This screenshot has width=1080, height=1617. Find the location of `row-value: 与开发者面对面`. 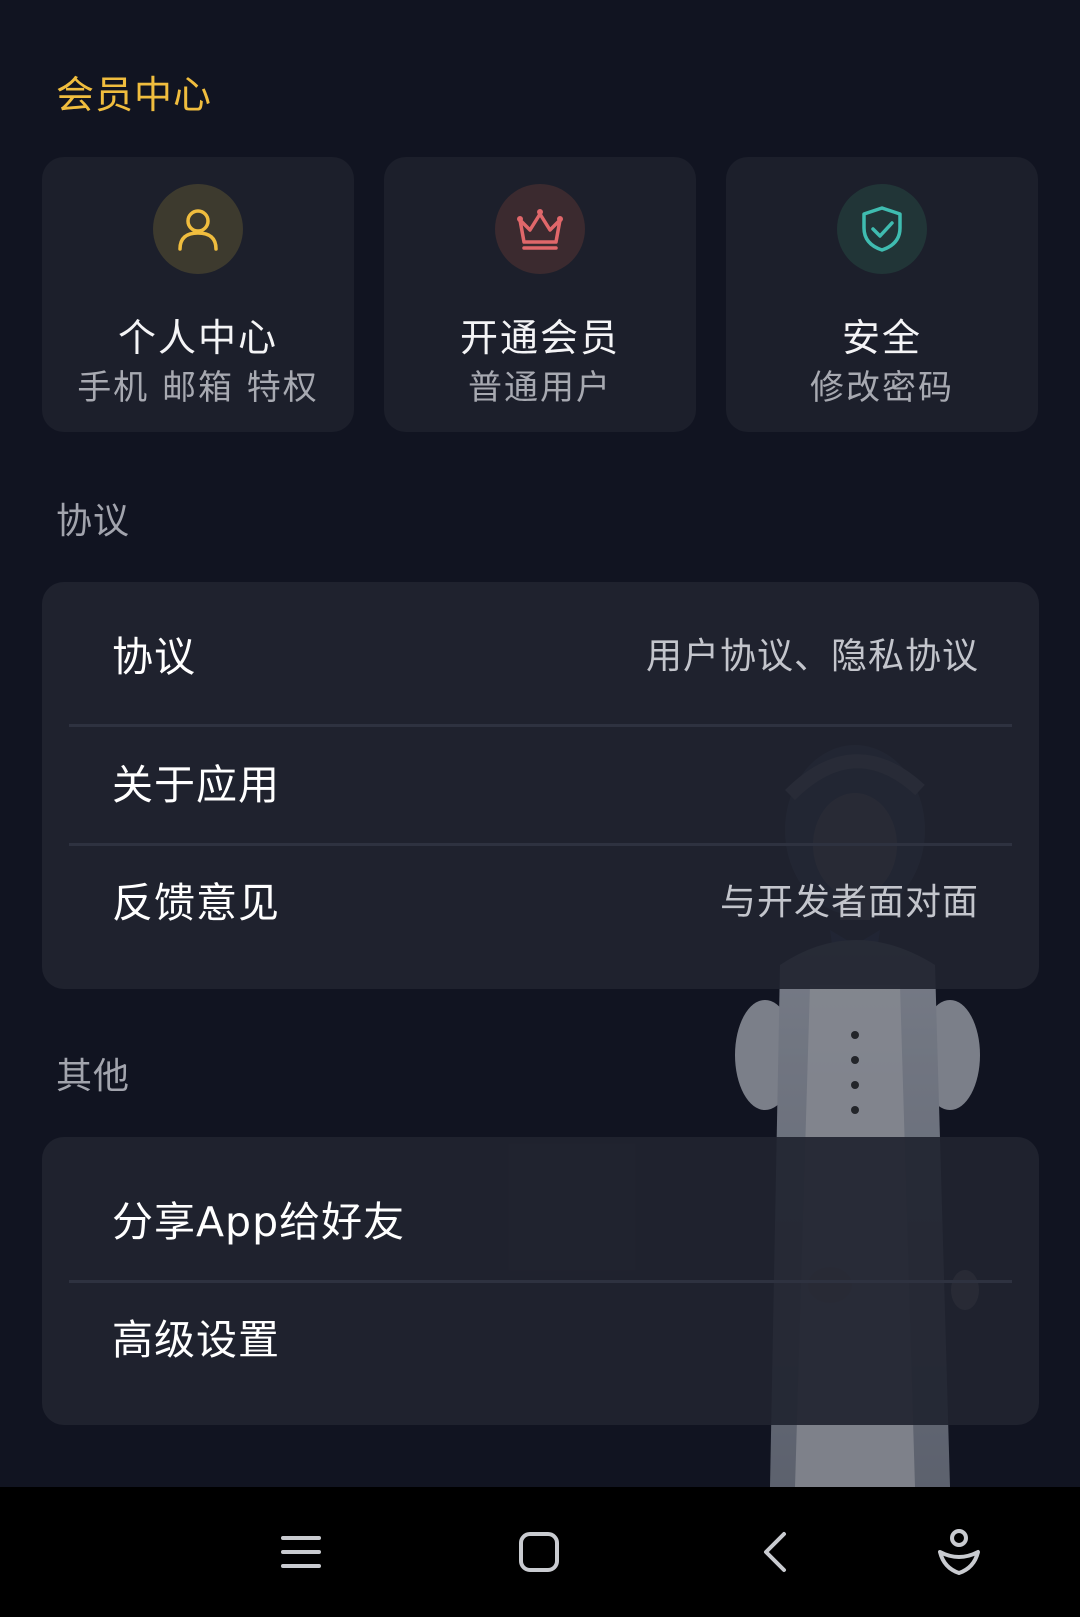

row-value: 与开发者面对面 is located at coordinates (849, 902).